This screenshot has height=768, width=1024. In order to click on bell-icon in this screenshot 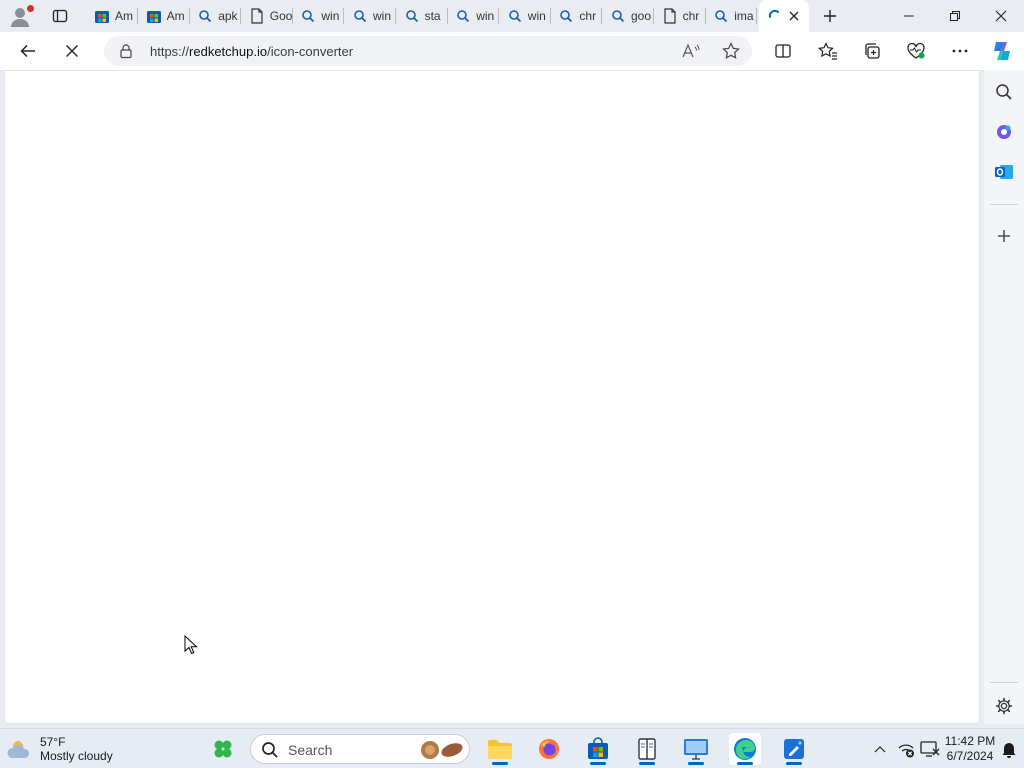, I will do `click(1009, 750)`.